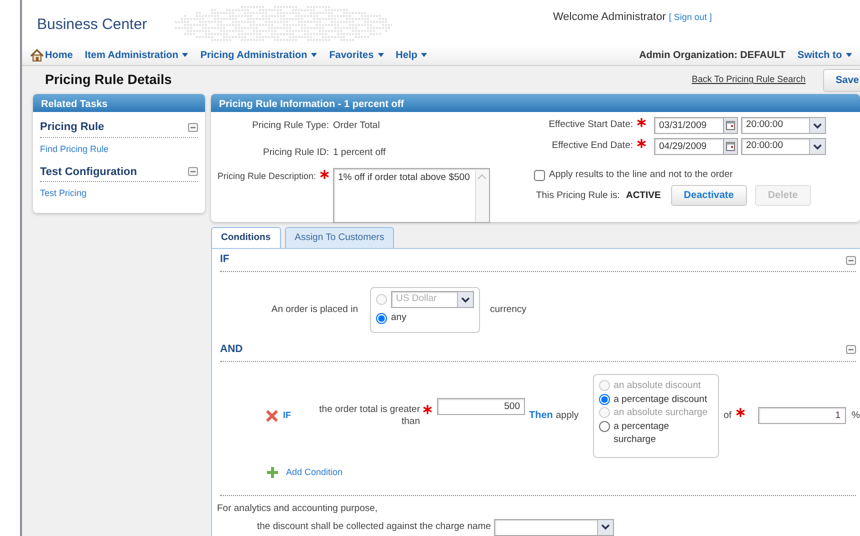 This screenshot has width=860, height=536. I want to click on date-field: 04/29/2009, so click(689, 146).